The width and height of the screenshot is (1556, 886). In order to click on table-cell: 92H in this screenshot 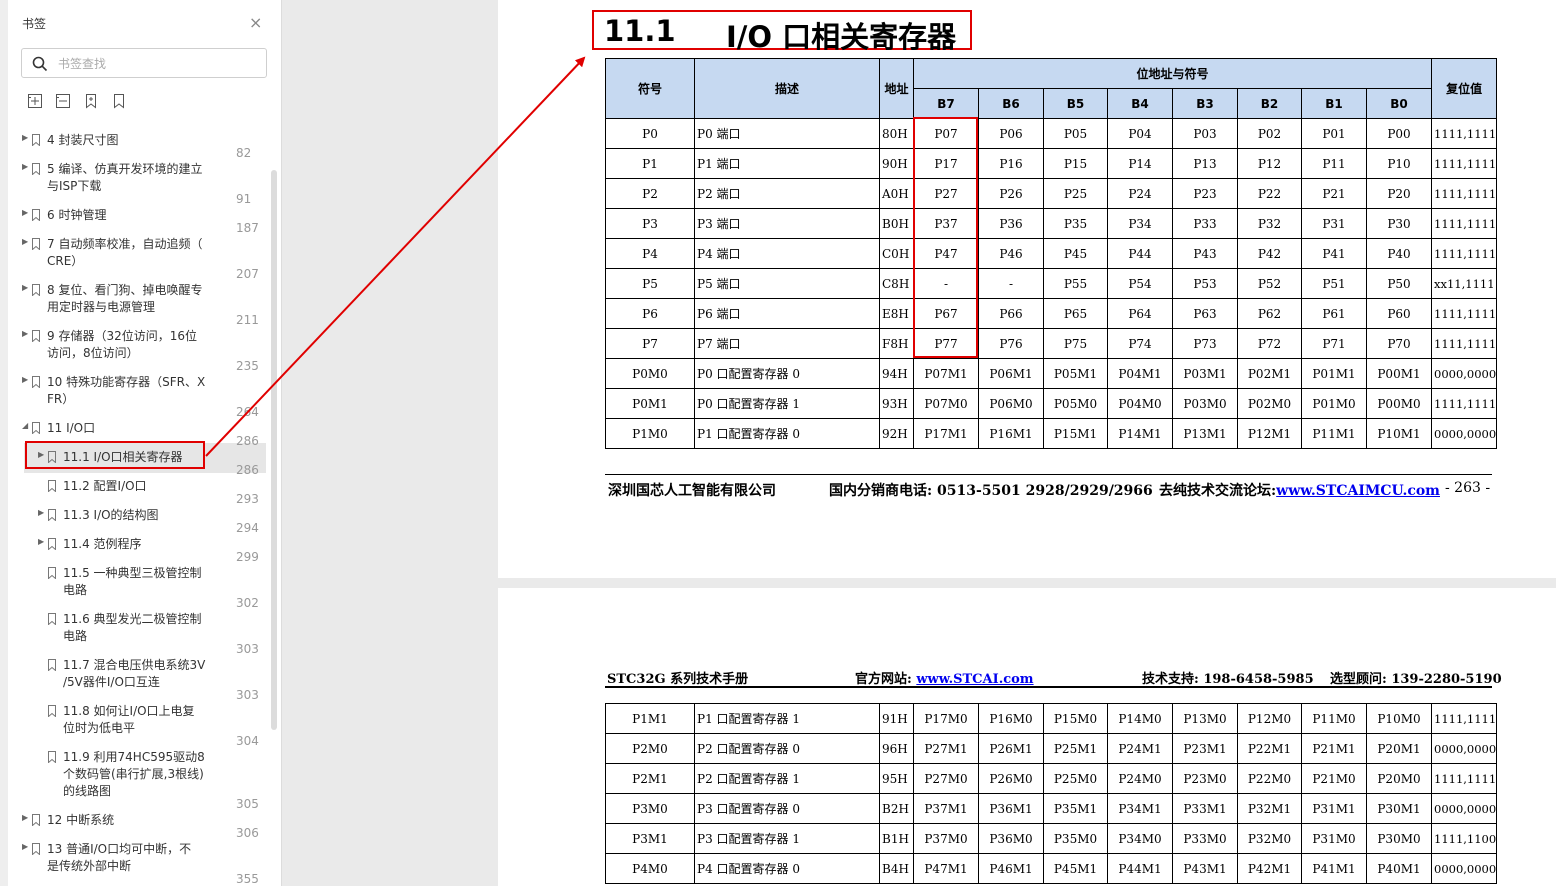, I will do `click(896, 433)`.